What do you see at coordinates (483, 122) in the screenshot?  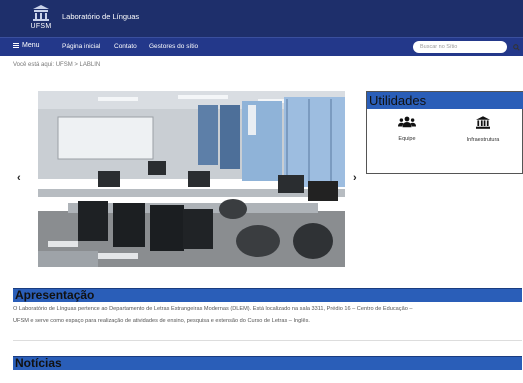 I see `building-columns-icon` at bounding box center [483, 122].